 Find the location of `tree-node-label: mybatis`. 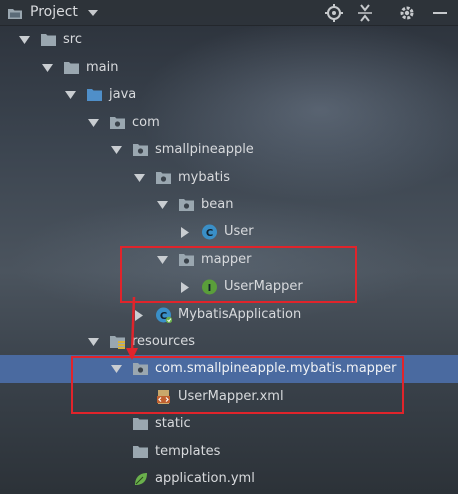

tree-node-label: mybatis is located at coordinates (204, 177).